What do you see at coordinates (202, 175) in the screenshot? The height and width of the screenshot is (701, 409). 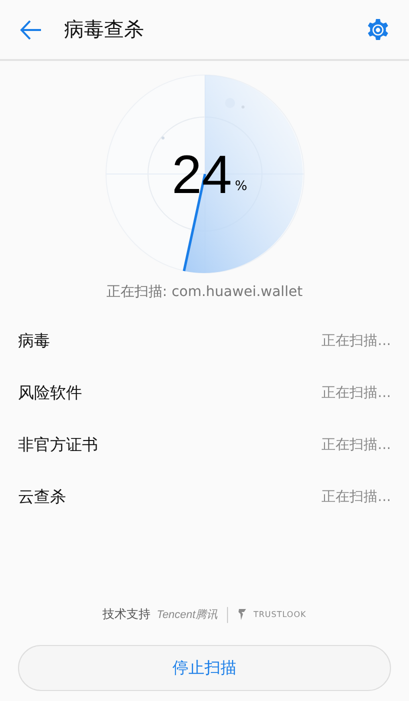 I see `scan-percent: 24` at bounding box center [202, 175].